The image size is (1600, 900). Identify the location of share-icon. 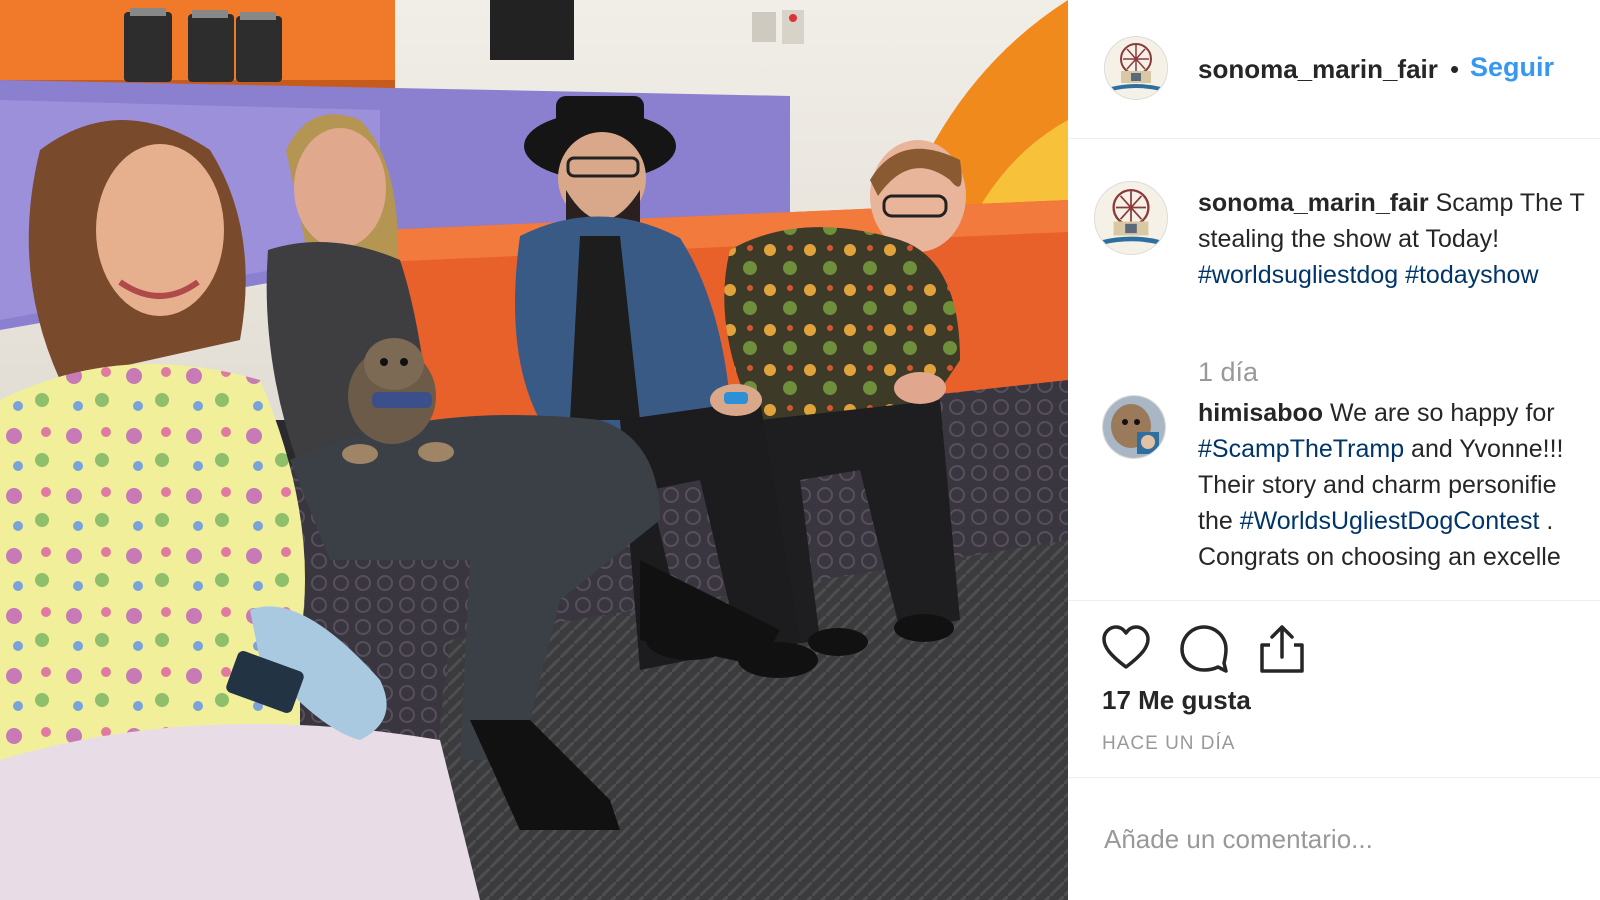
(1282, 649).